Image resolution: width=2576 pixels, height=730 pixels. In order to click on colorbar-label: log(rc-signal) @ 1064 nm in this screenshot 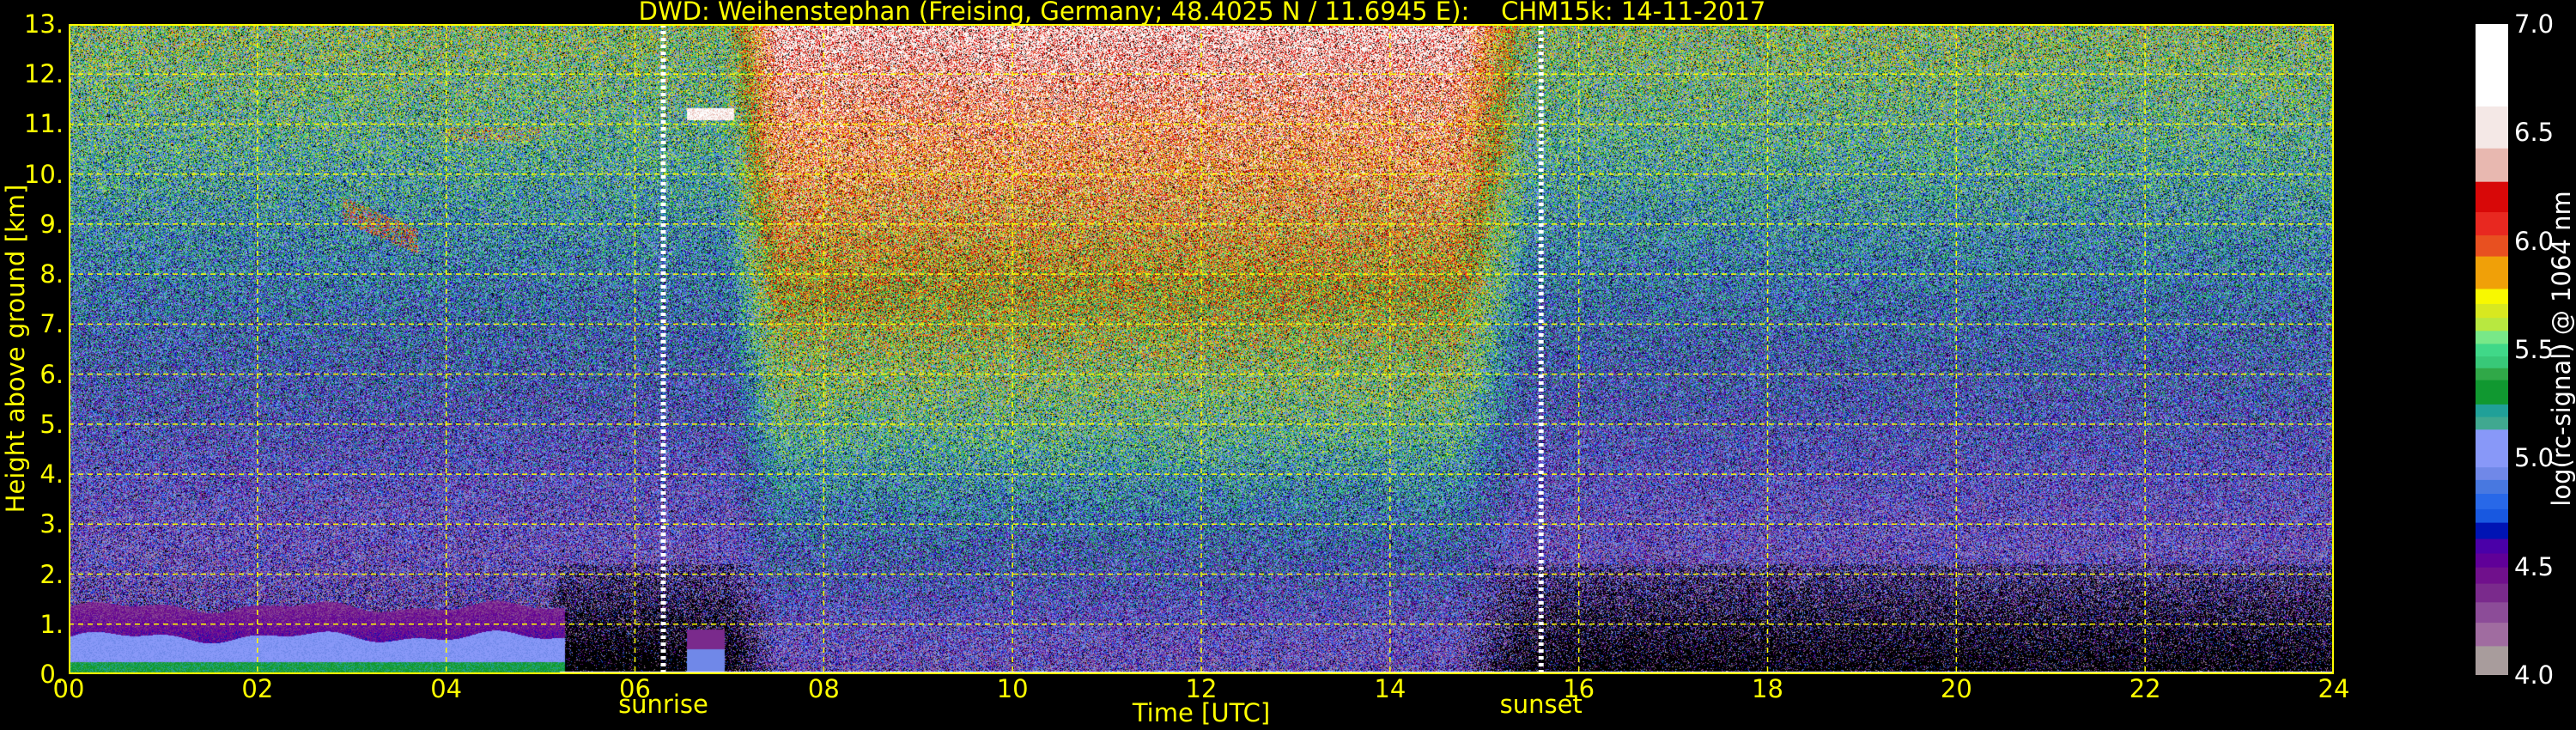, I will do `click(2561, 349)`.